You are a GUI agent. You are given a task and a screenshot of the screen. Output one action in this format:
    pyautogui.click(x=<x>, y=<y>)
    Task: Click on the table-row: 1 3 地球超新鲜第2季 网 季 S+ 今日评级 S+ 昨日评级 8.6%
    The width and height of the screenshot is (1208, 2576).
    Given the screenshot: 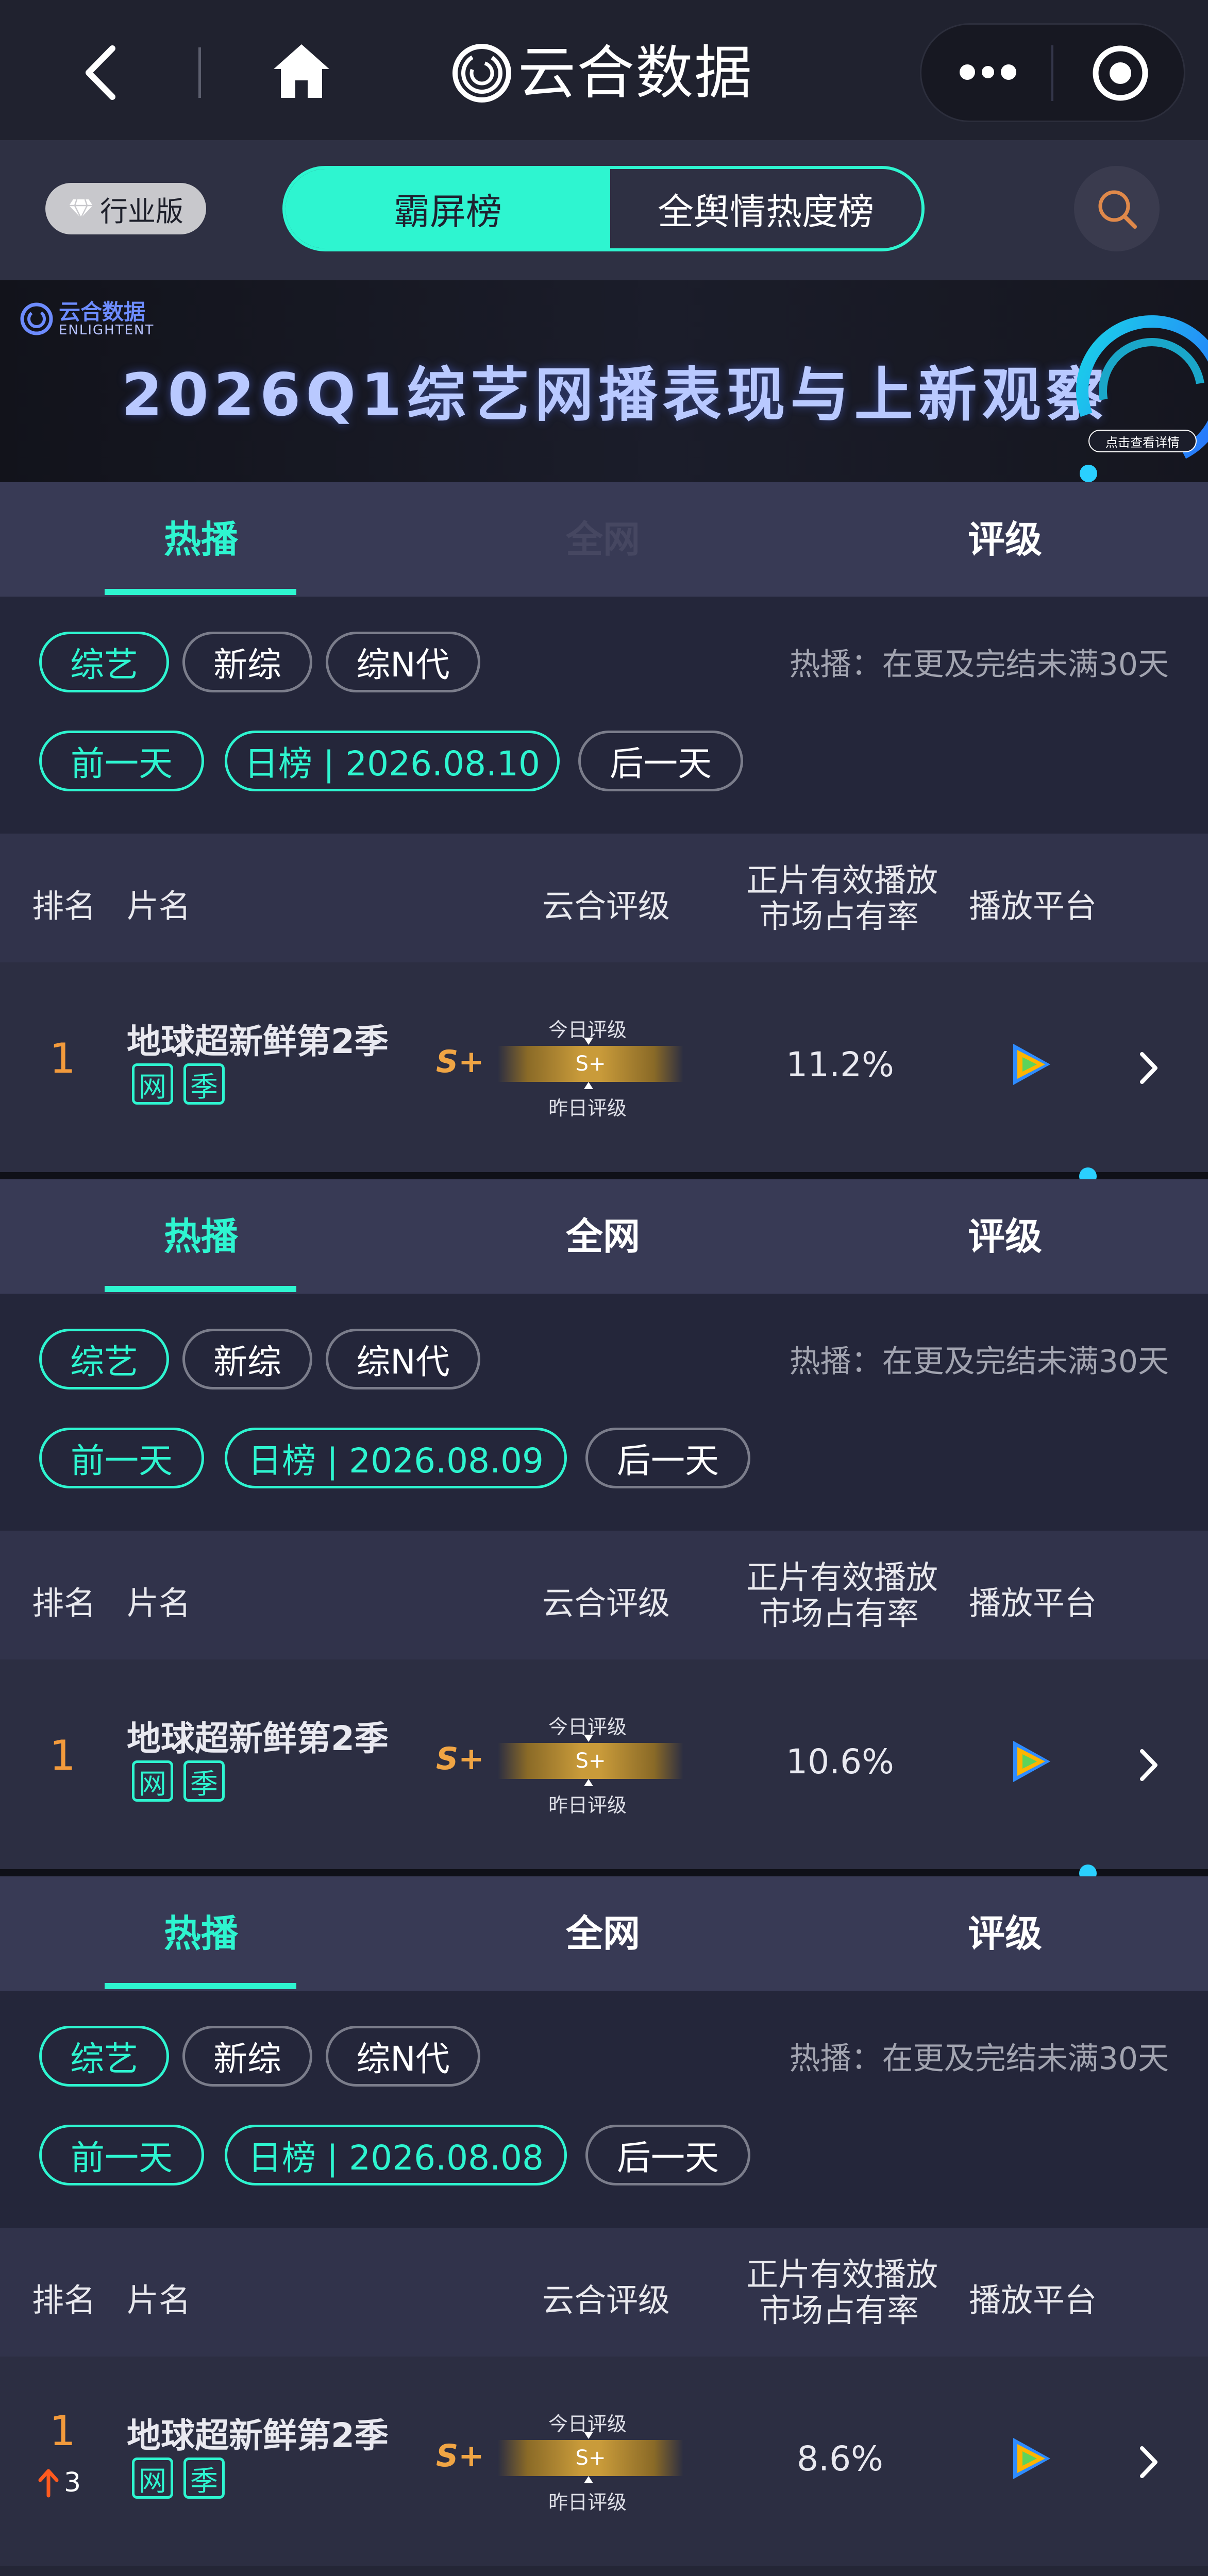 What is the action you would take?
    pyautogui.click(x=604, y=2461)
    